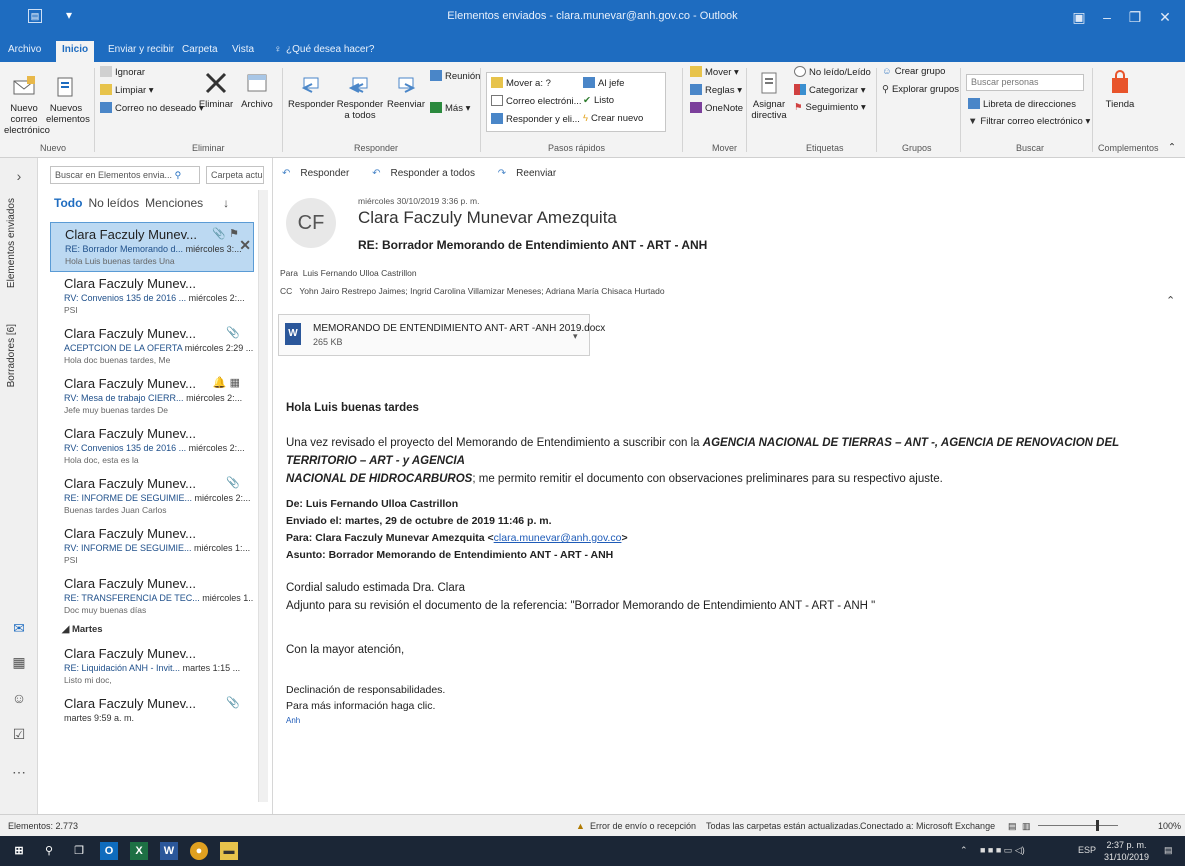  Describe the element at coordinates (19, 735) in the screenshot. I see `tasks-icon: ☑` at that location.